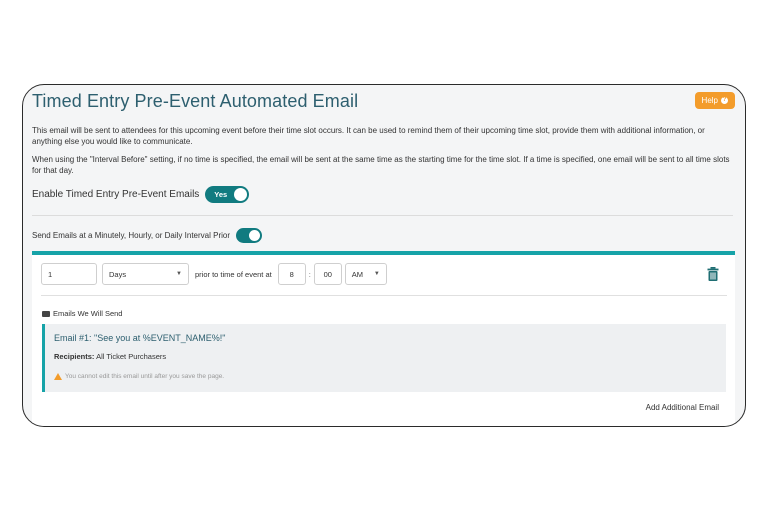 The image size is (768, 512). I want to click on unit-value: Days, so click(118, 274).